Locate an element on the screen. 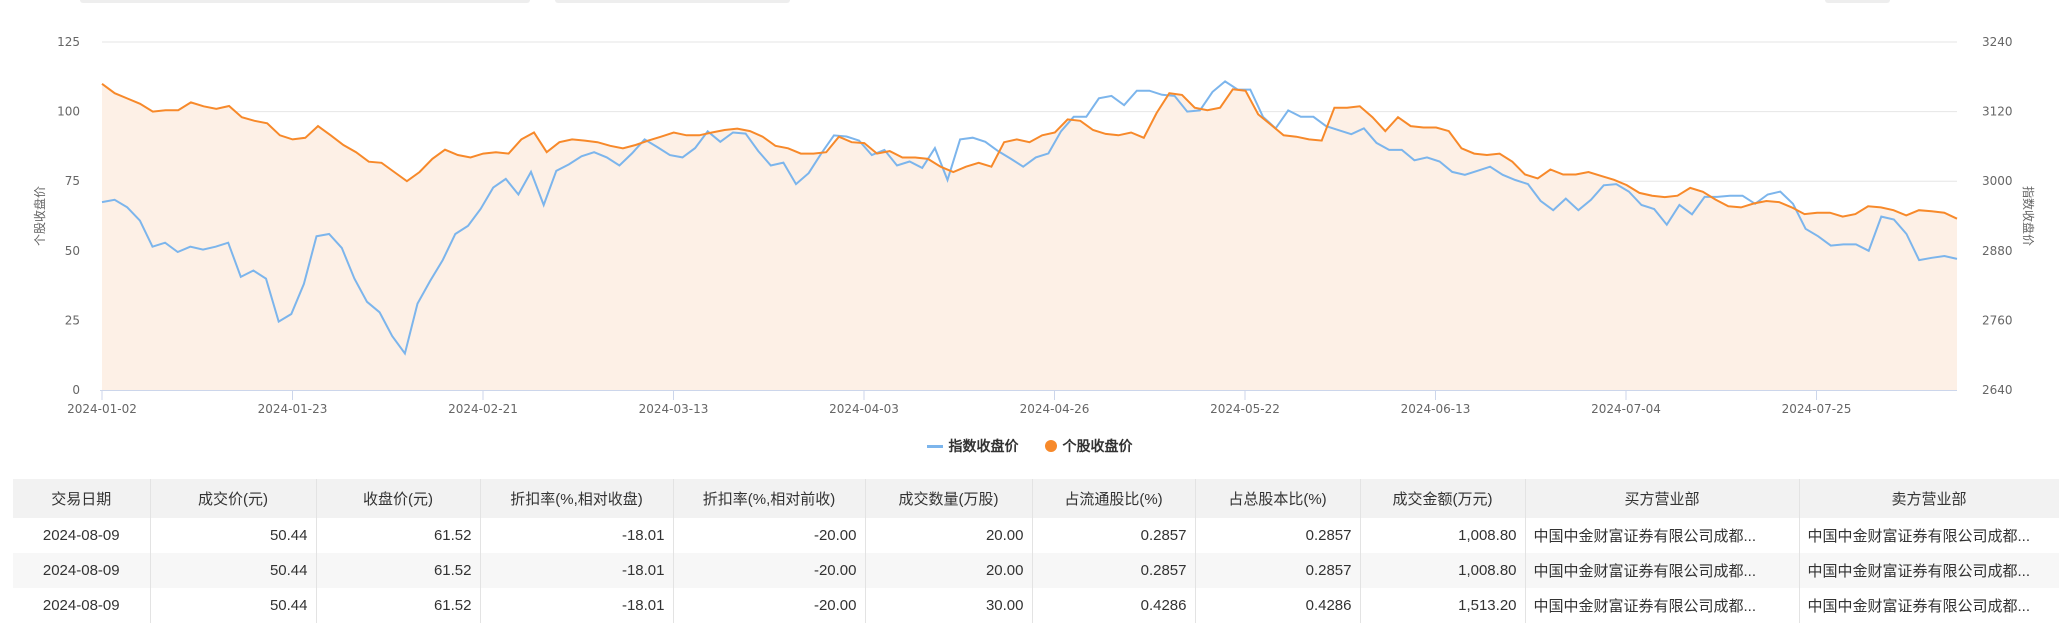  x-axis-tick-label: 2024-05-22 is located at coordinates (1245, 409).